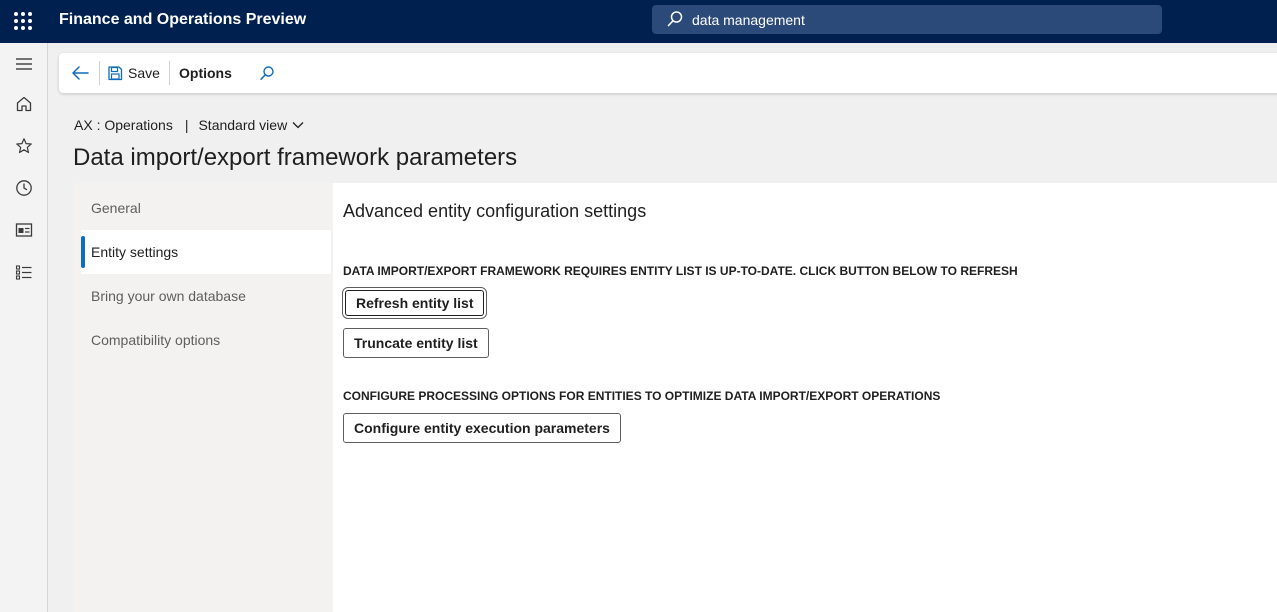 Image resolution: width=1277 pixels, height=612 pixels. Describe the element at coordinates (23, 230) in the screenshot. I see `workspace-icon` at that location.